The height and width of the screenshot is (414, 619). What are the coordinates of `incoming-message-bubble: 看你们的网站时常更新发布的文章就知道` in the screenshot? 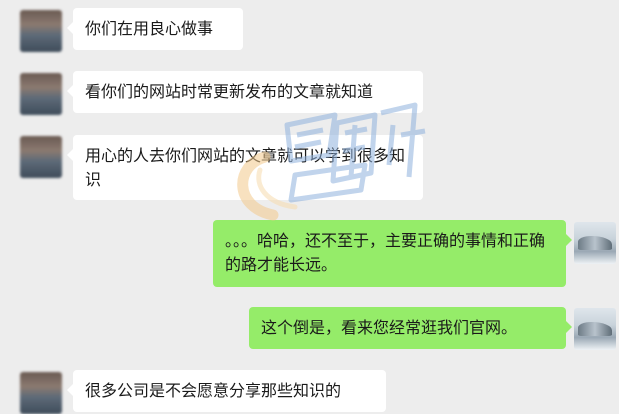 It's located at (245, 92).